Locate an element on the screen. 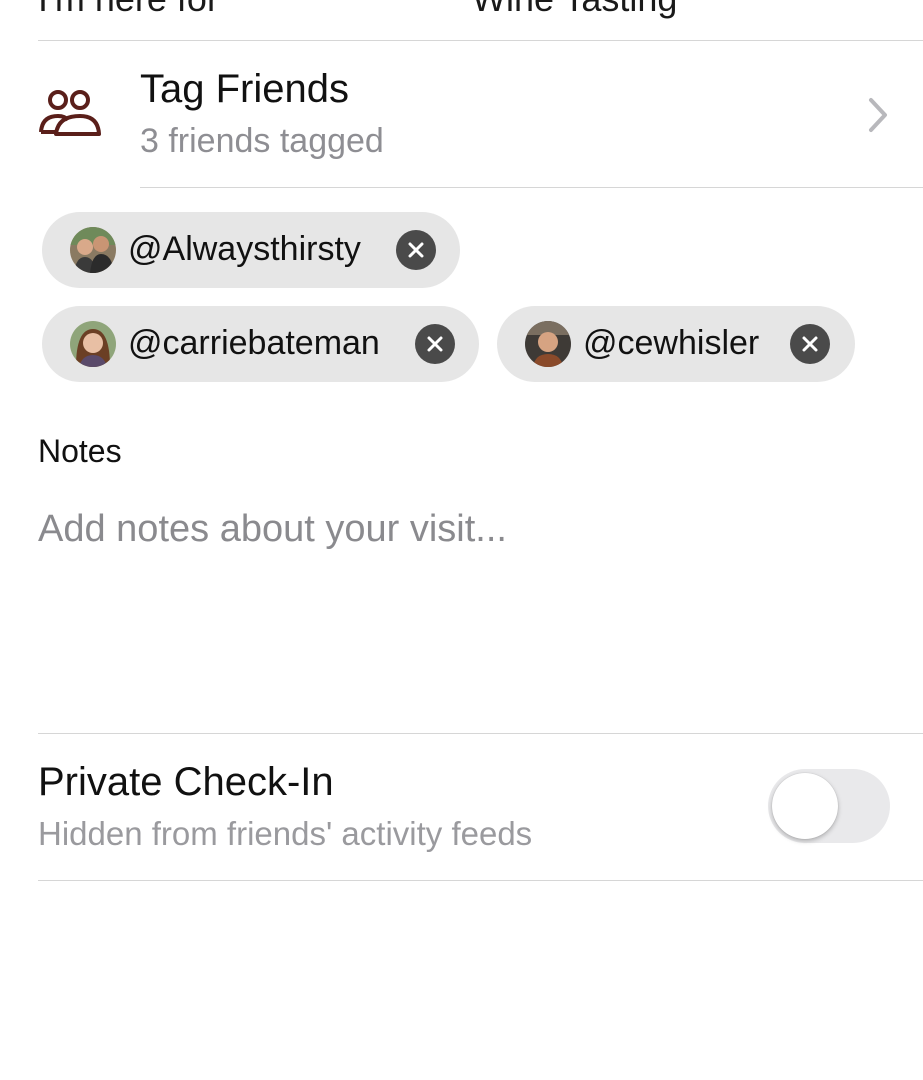 The width and height of the screenshot is (923, 1080). friend-chip: @carriebateman is located at coordinates (260, 344).